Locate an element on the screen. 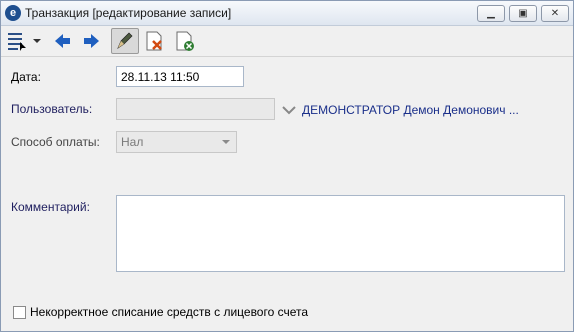  payment-value: Нал is located at coordinates (132, 142).